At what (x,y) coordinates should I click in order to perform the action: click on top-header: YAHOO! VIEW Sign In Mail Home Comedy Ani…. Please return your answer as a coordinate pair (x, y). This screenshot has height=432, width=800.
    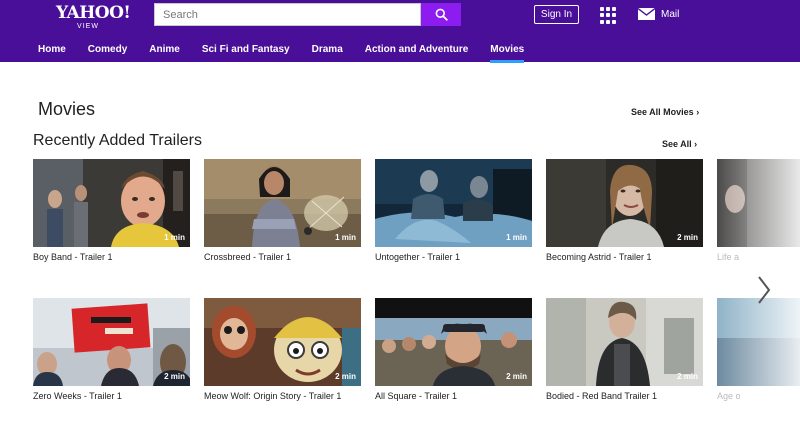
    Looking at the image, I should click on (400, 31).